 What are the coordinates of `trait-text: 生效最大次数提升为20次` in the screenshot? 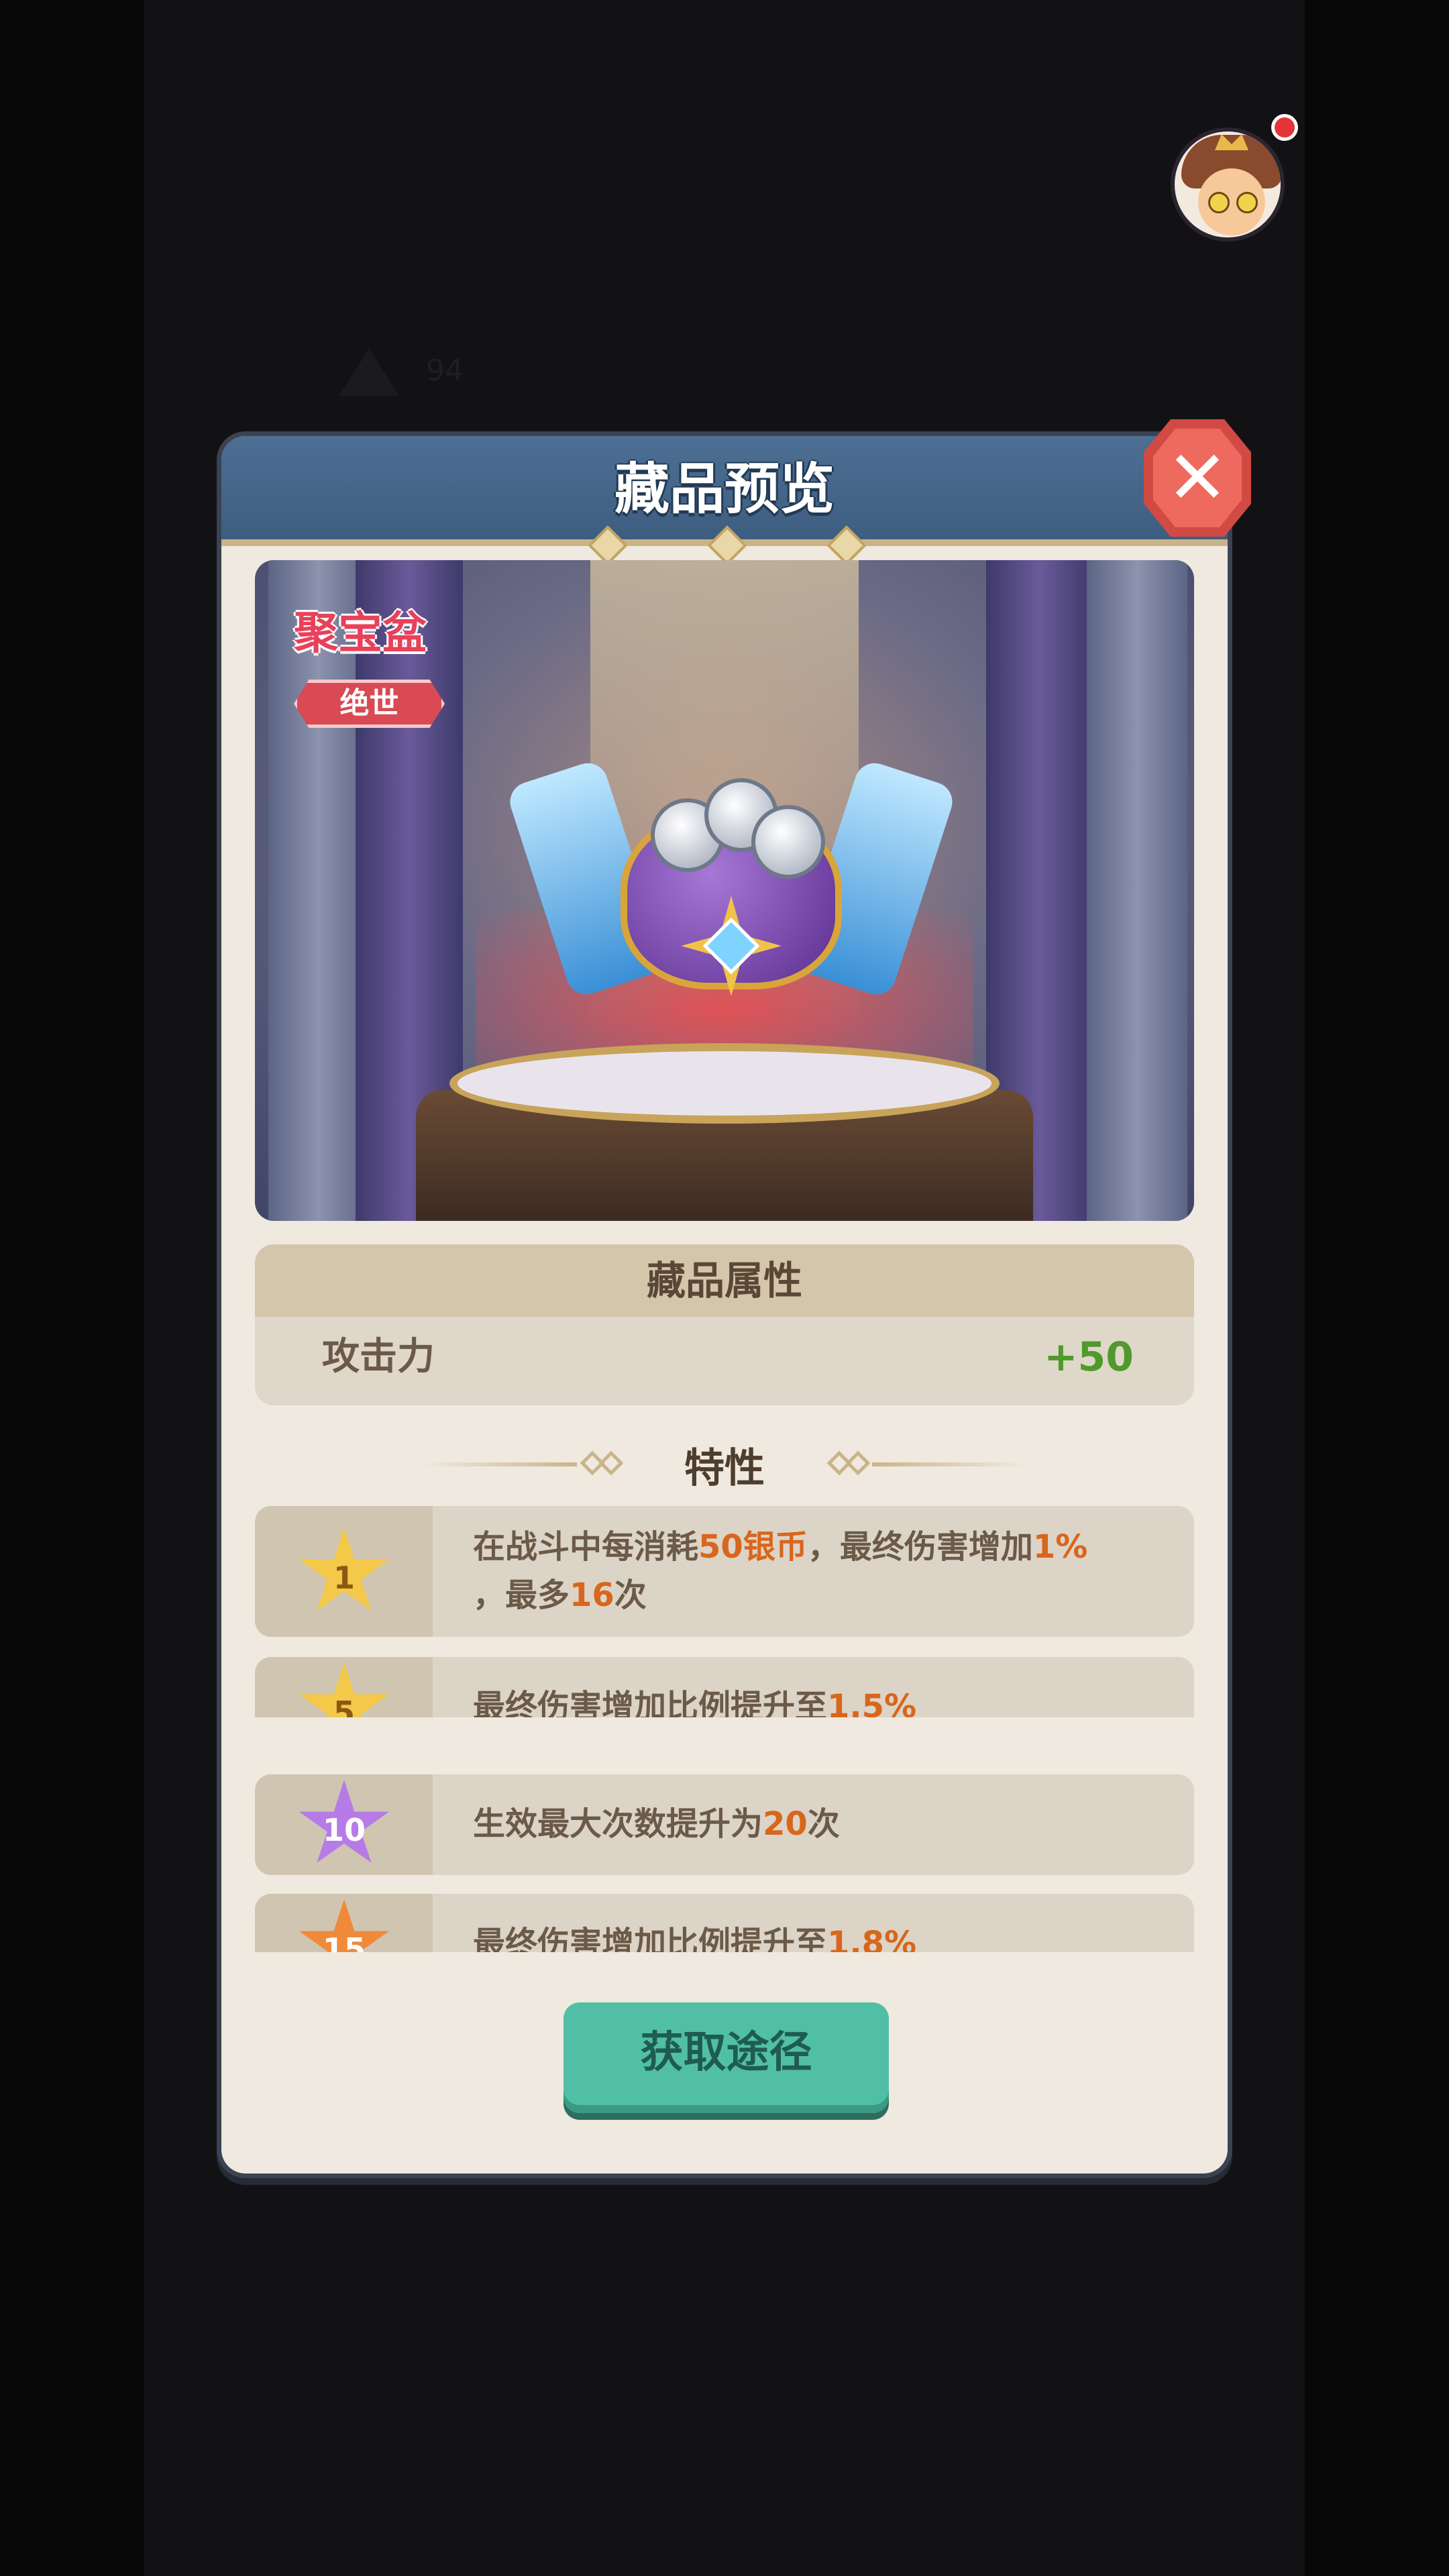 It's located at (656, 1824).